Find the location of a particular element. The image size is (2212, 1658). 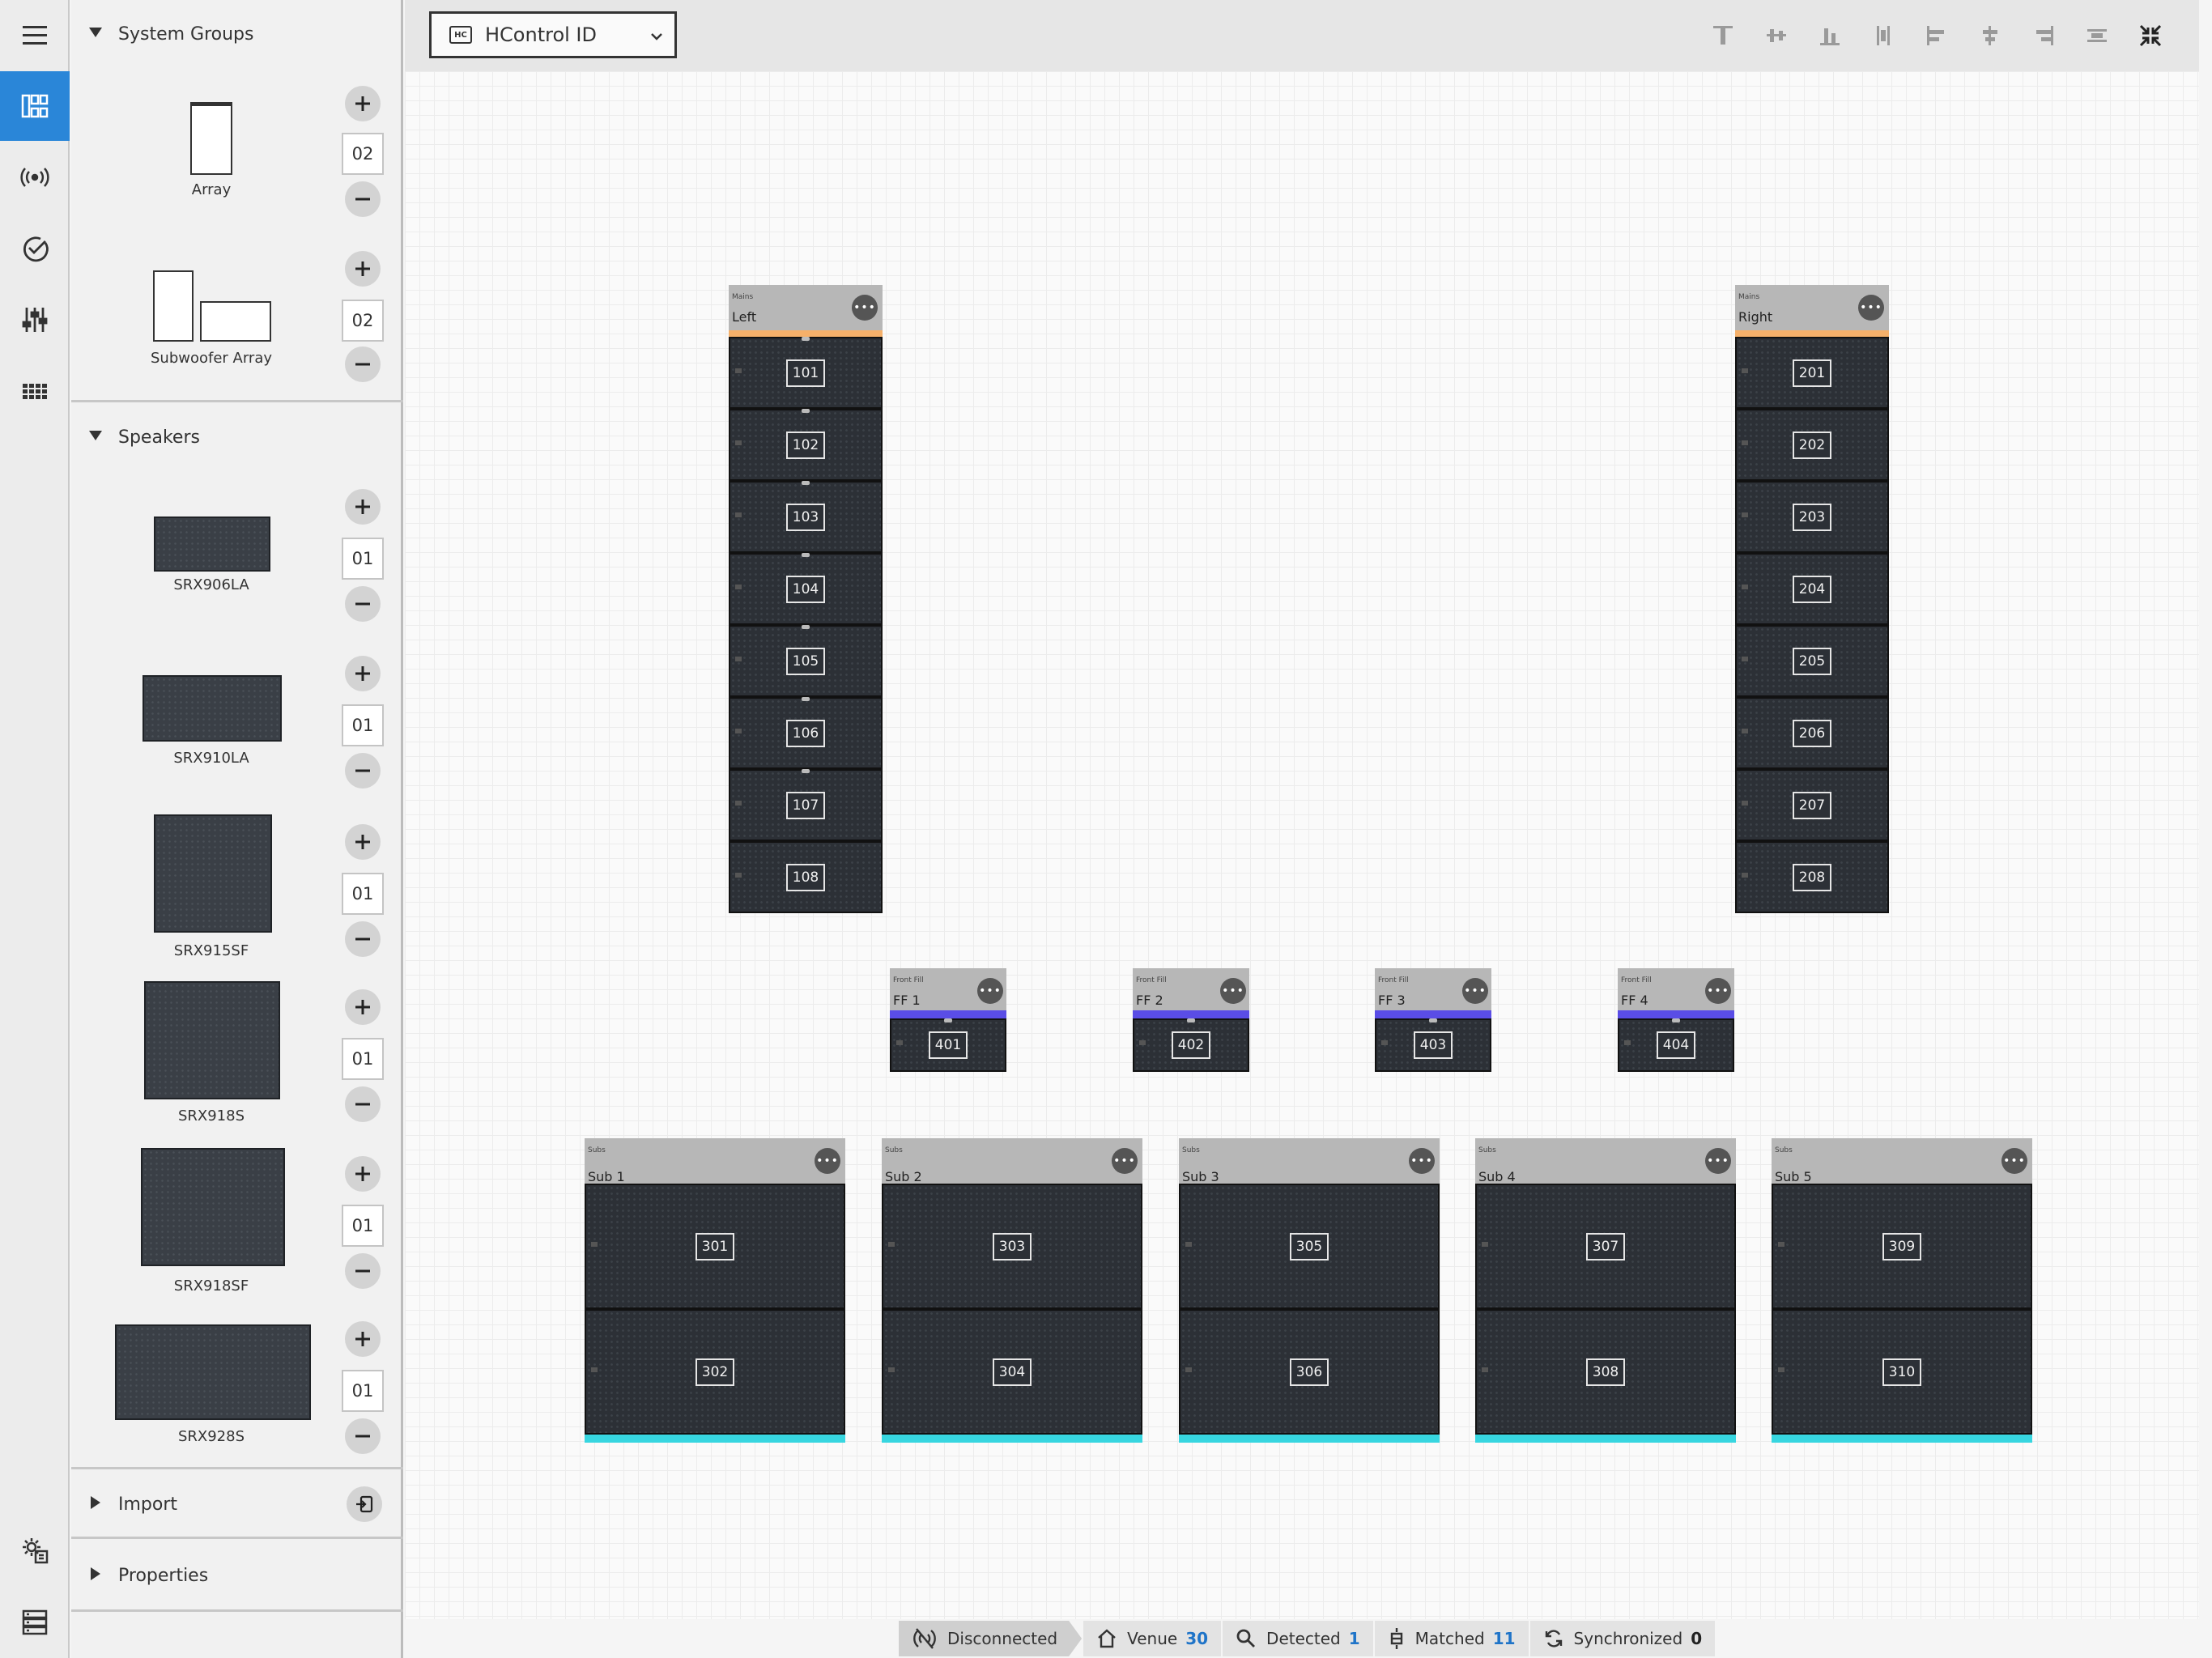

speaker-cabinet: 301 is located at coordinates (715, 1246).